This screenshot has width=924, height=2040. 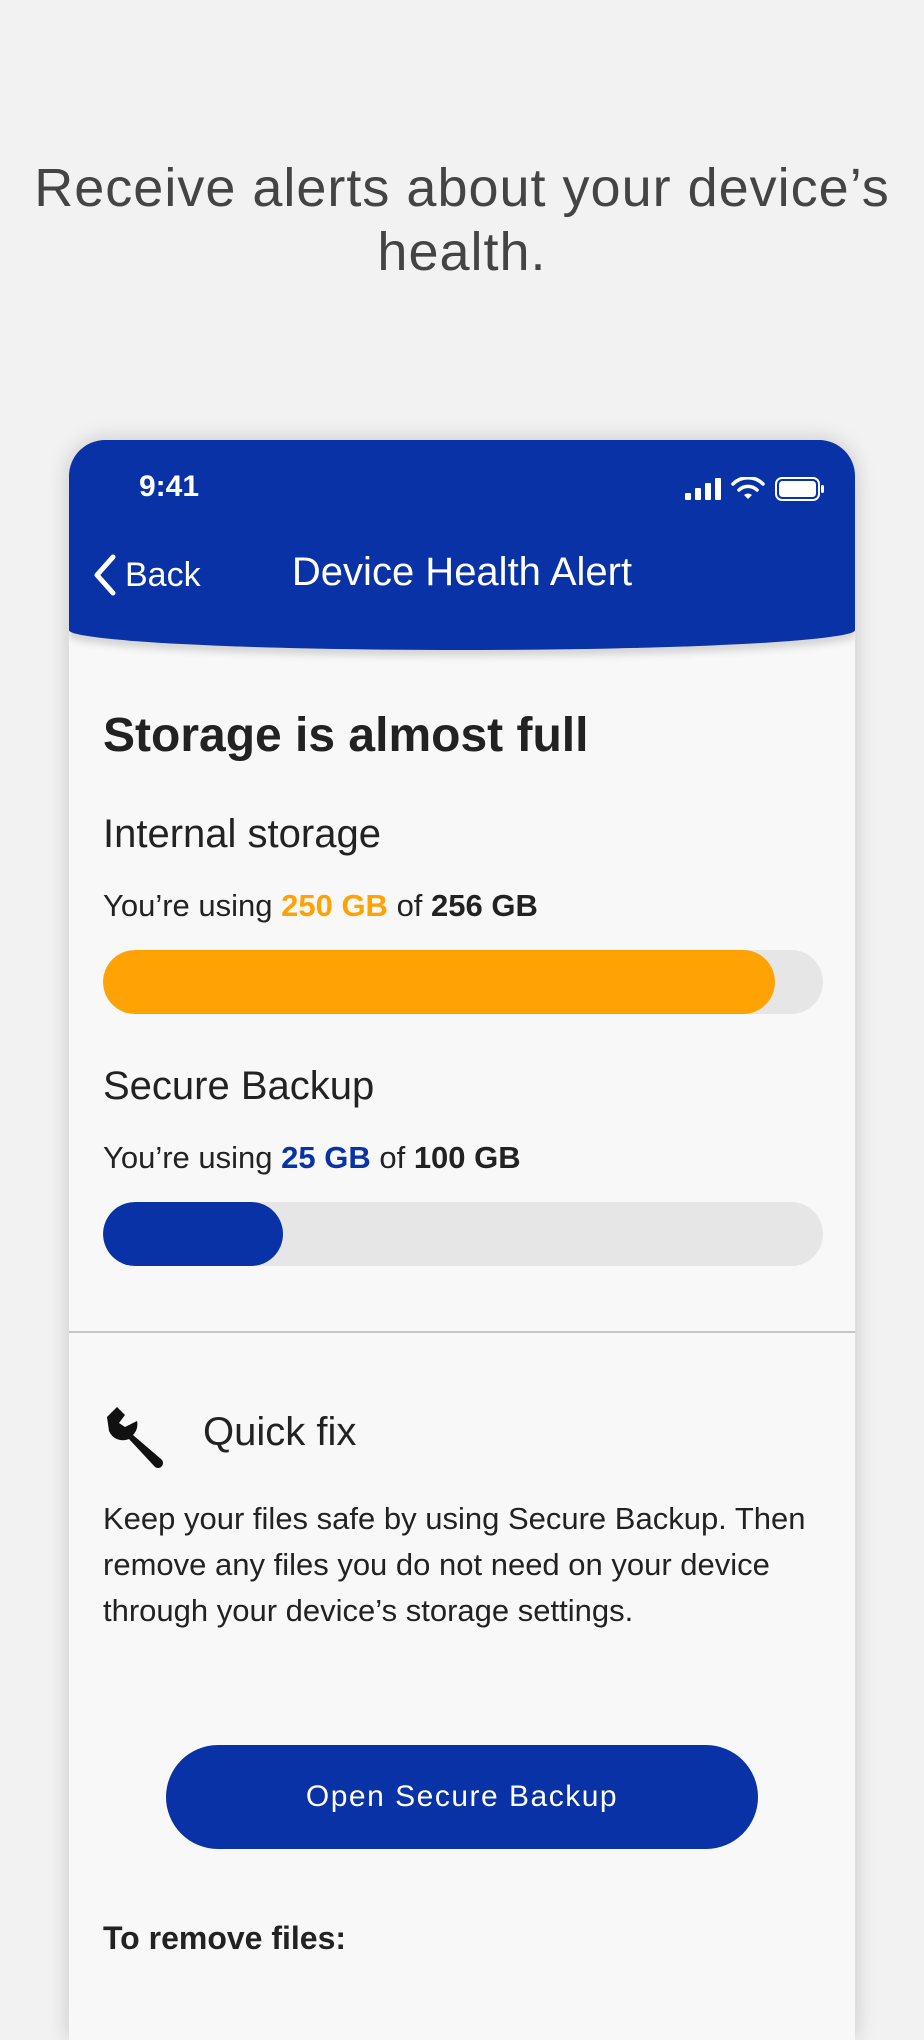 I want to click on status-time: 9:41, so click(x=169, y=486).